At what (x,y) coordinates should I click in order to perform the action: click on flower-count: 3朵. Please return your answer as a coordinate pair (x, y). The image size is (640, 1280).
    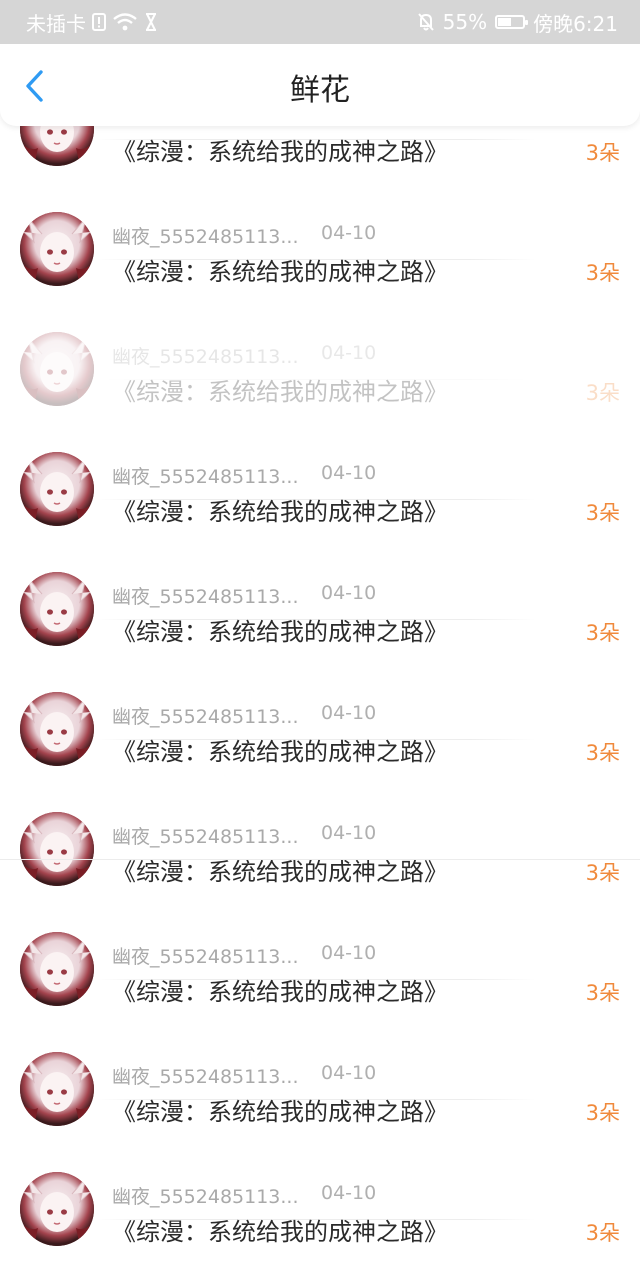
    Looking at the image, I should click on (602, 1233).